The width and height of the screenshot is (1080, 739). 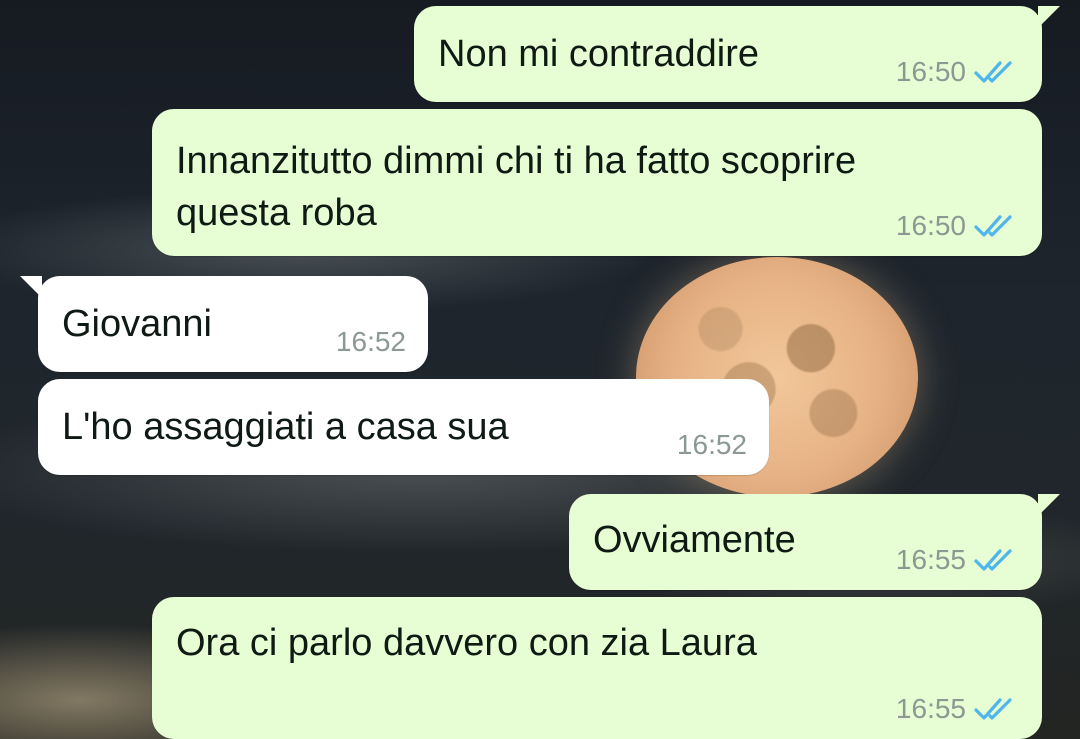 What do you see at coordinates (285, 427) in the screenshot?
I see `message-text: L'ho assaggiati a casa sua` at bounding box center [285, 427].